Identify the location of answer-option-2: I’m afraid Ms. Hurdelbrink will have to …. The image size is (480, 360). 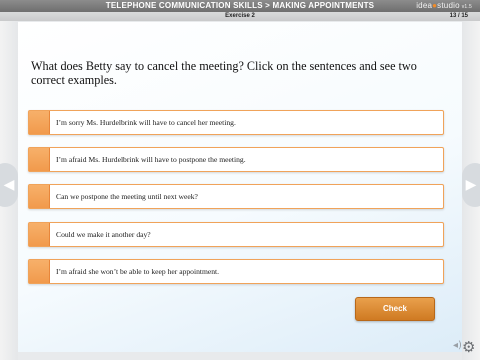
(236, 159).